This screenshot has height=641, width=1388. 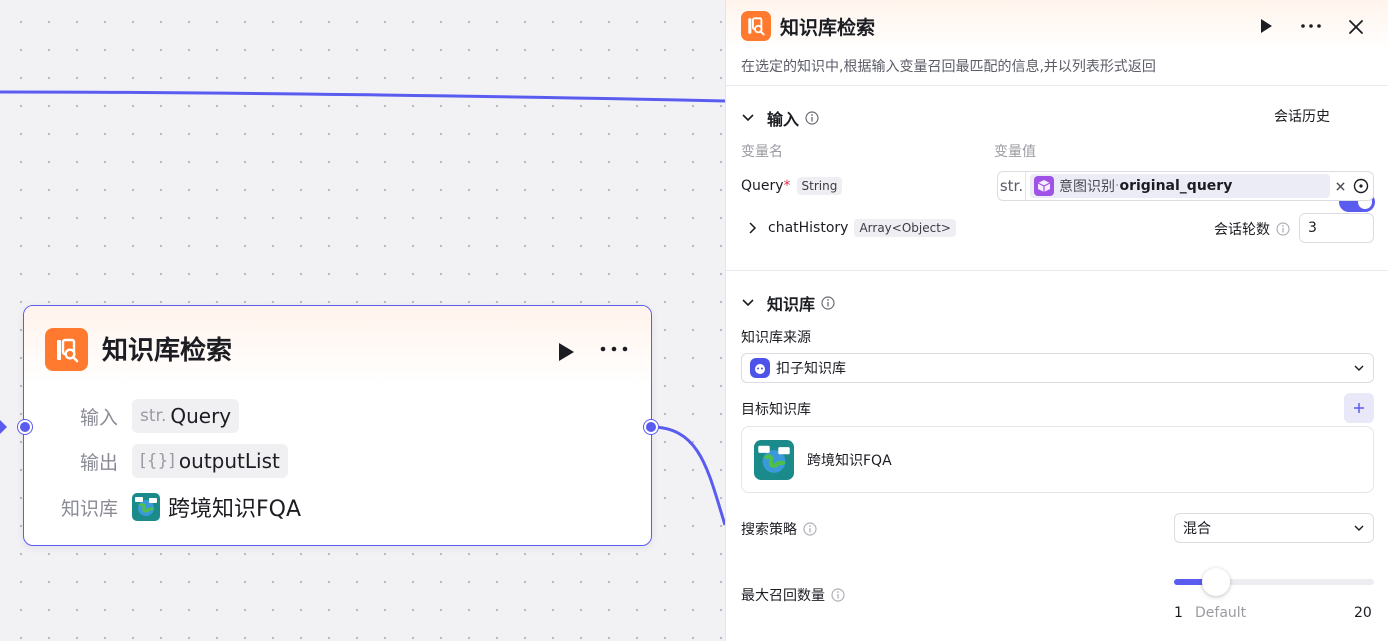 What do you see at coordinates (1242, 230) in the screenshot?
I see `rounds-label: 会话轮数` at bounding box center [1242, 230].